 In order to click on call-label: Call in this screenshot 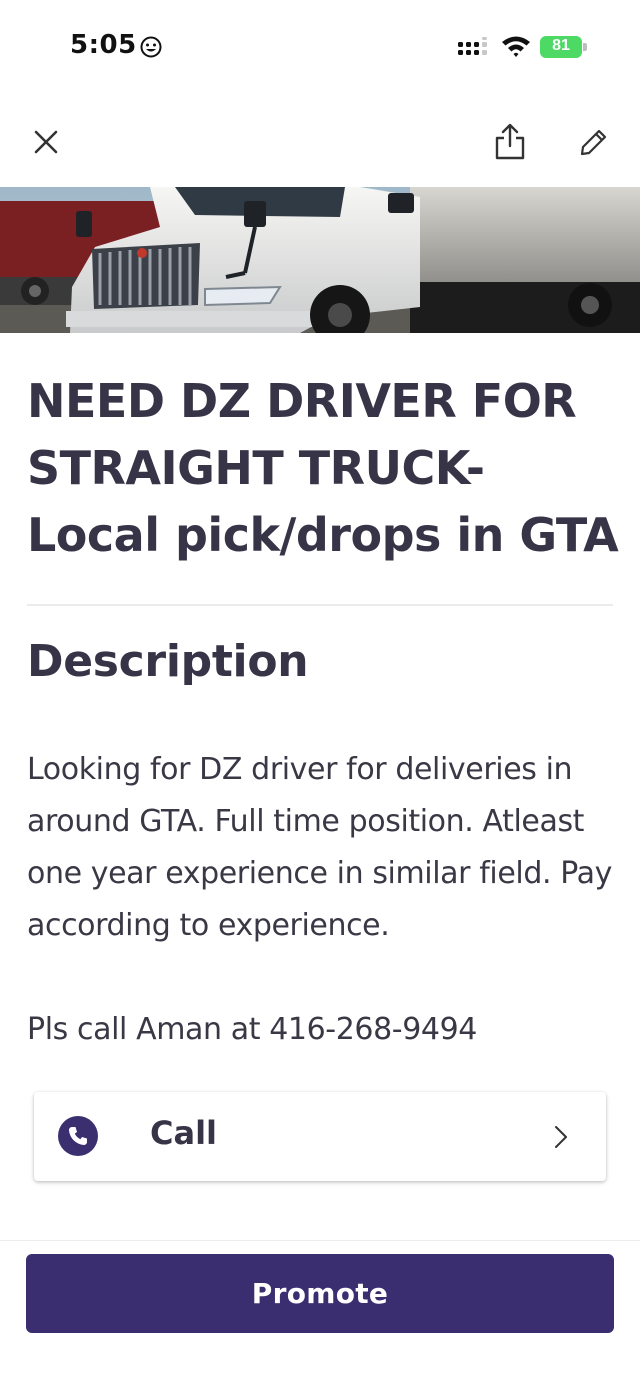, I will do `click(184, 1133)`.